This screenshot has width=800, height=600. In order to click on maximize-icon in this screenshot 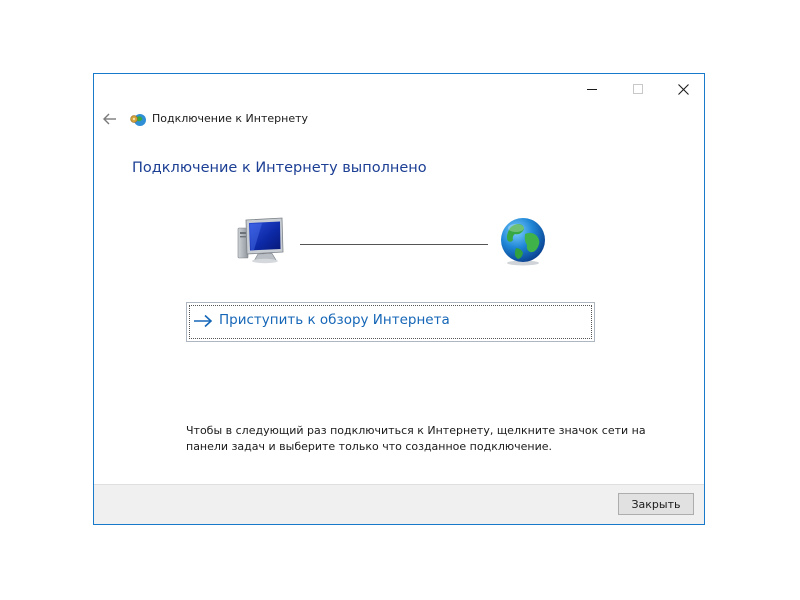, I will do `click(638, 89)`.